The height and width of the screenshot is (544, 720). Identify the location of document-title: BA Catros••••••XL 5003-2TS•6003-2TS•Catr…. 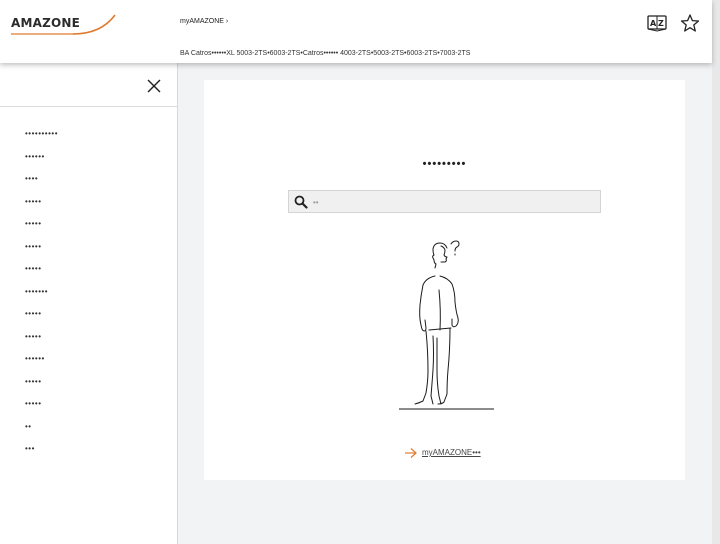
(325, 53).